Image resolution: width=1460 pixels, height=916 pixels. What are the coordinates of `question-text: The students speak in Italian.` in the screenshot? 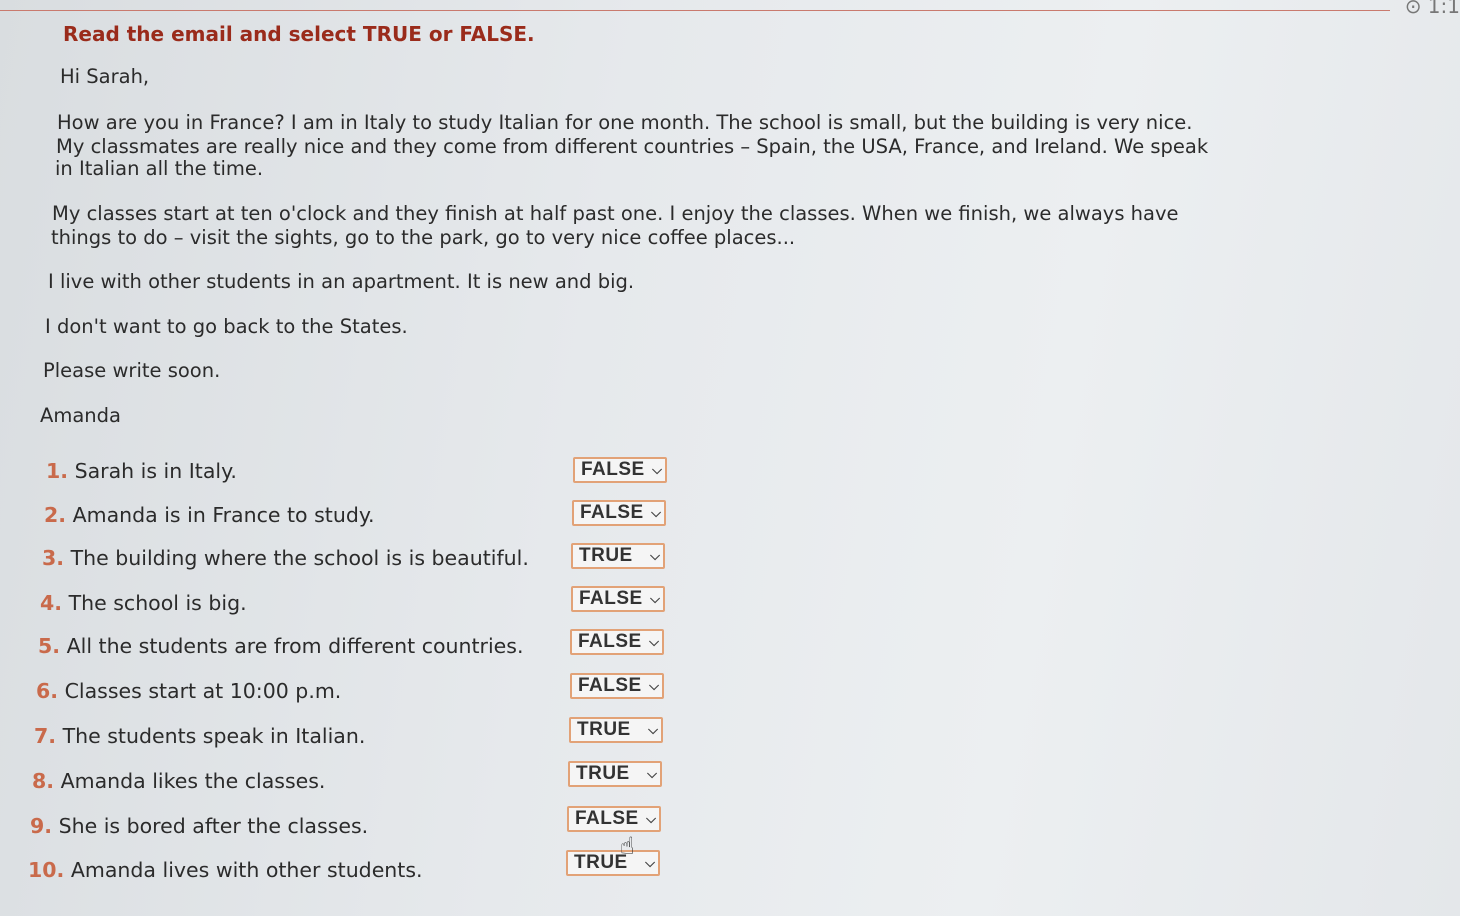 It's located at (214, 736).